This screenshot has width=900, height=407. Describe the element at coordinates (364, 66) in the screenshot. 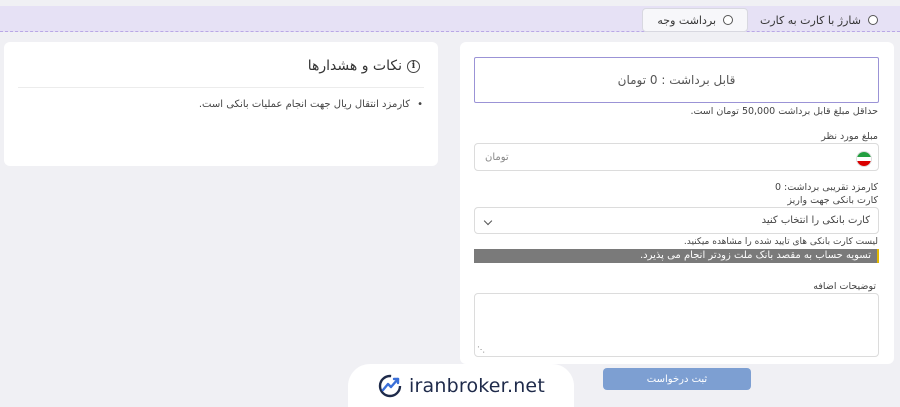

I see `notes-title: i نکات و هشدارها` at that location.